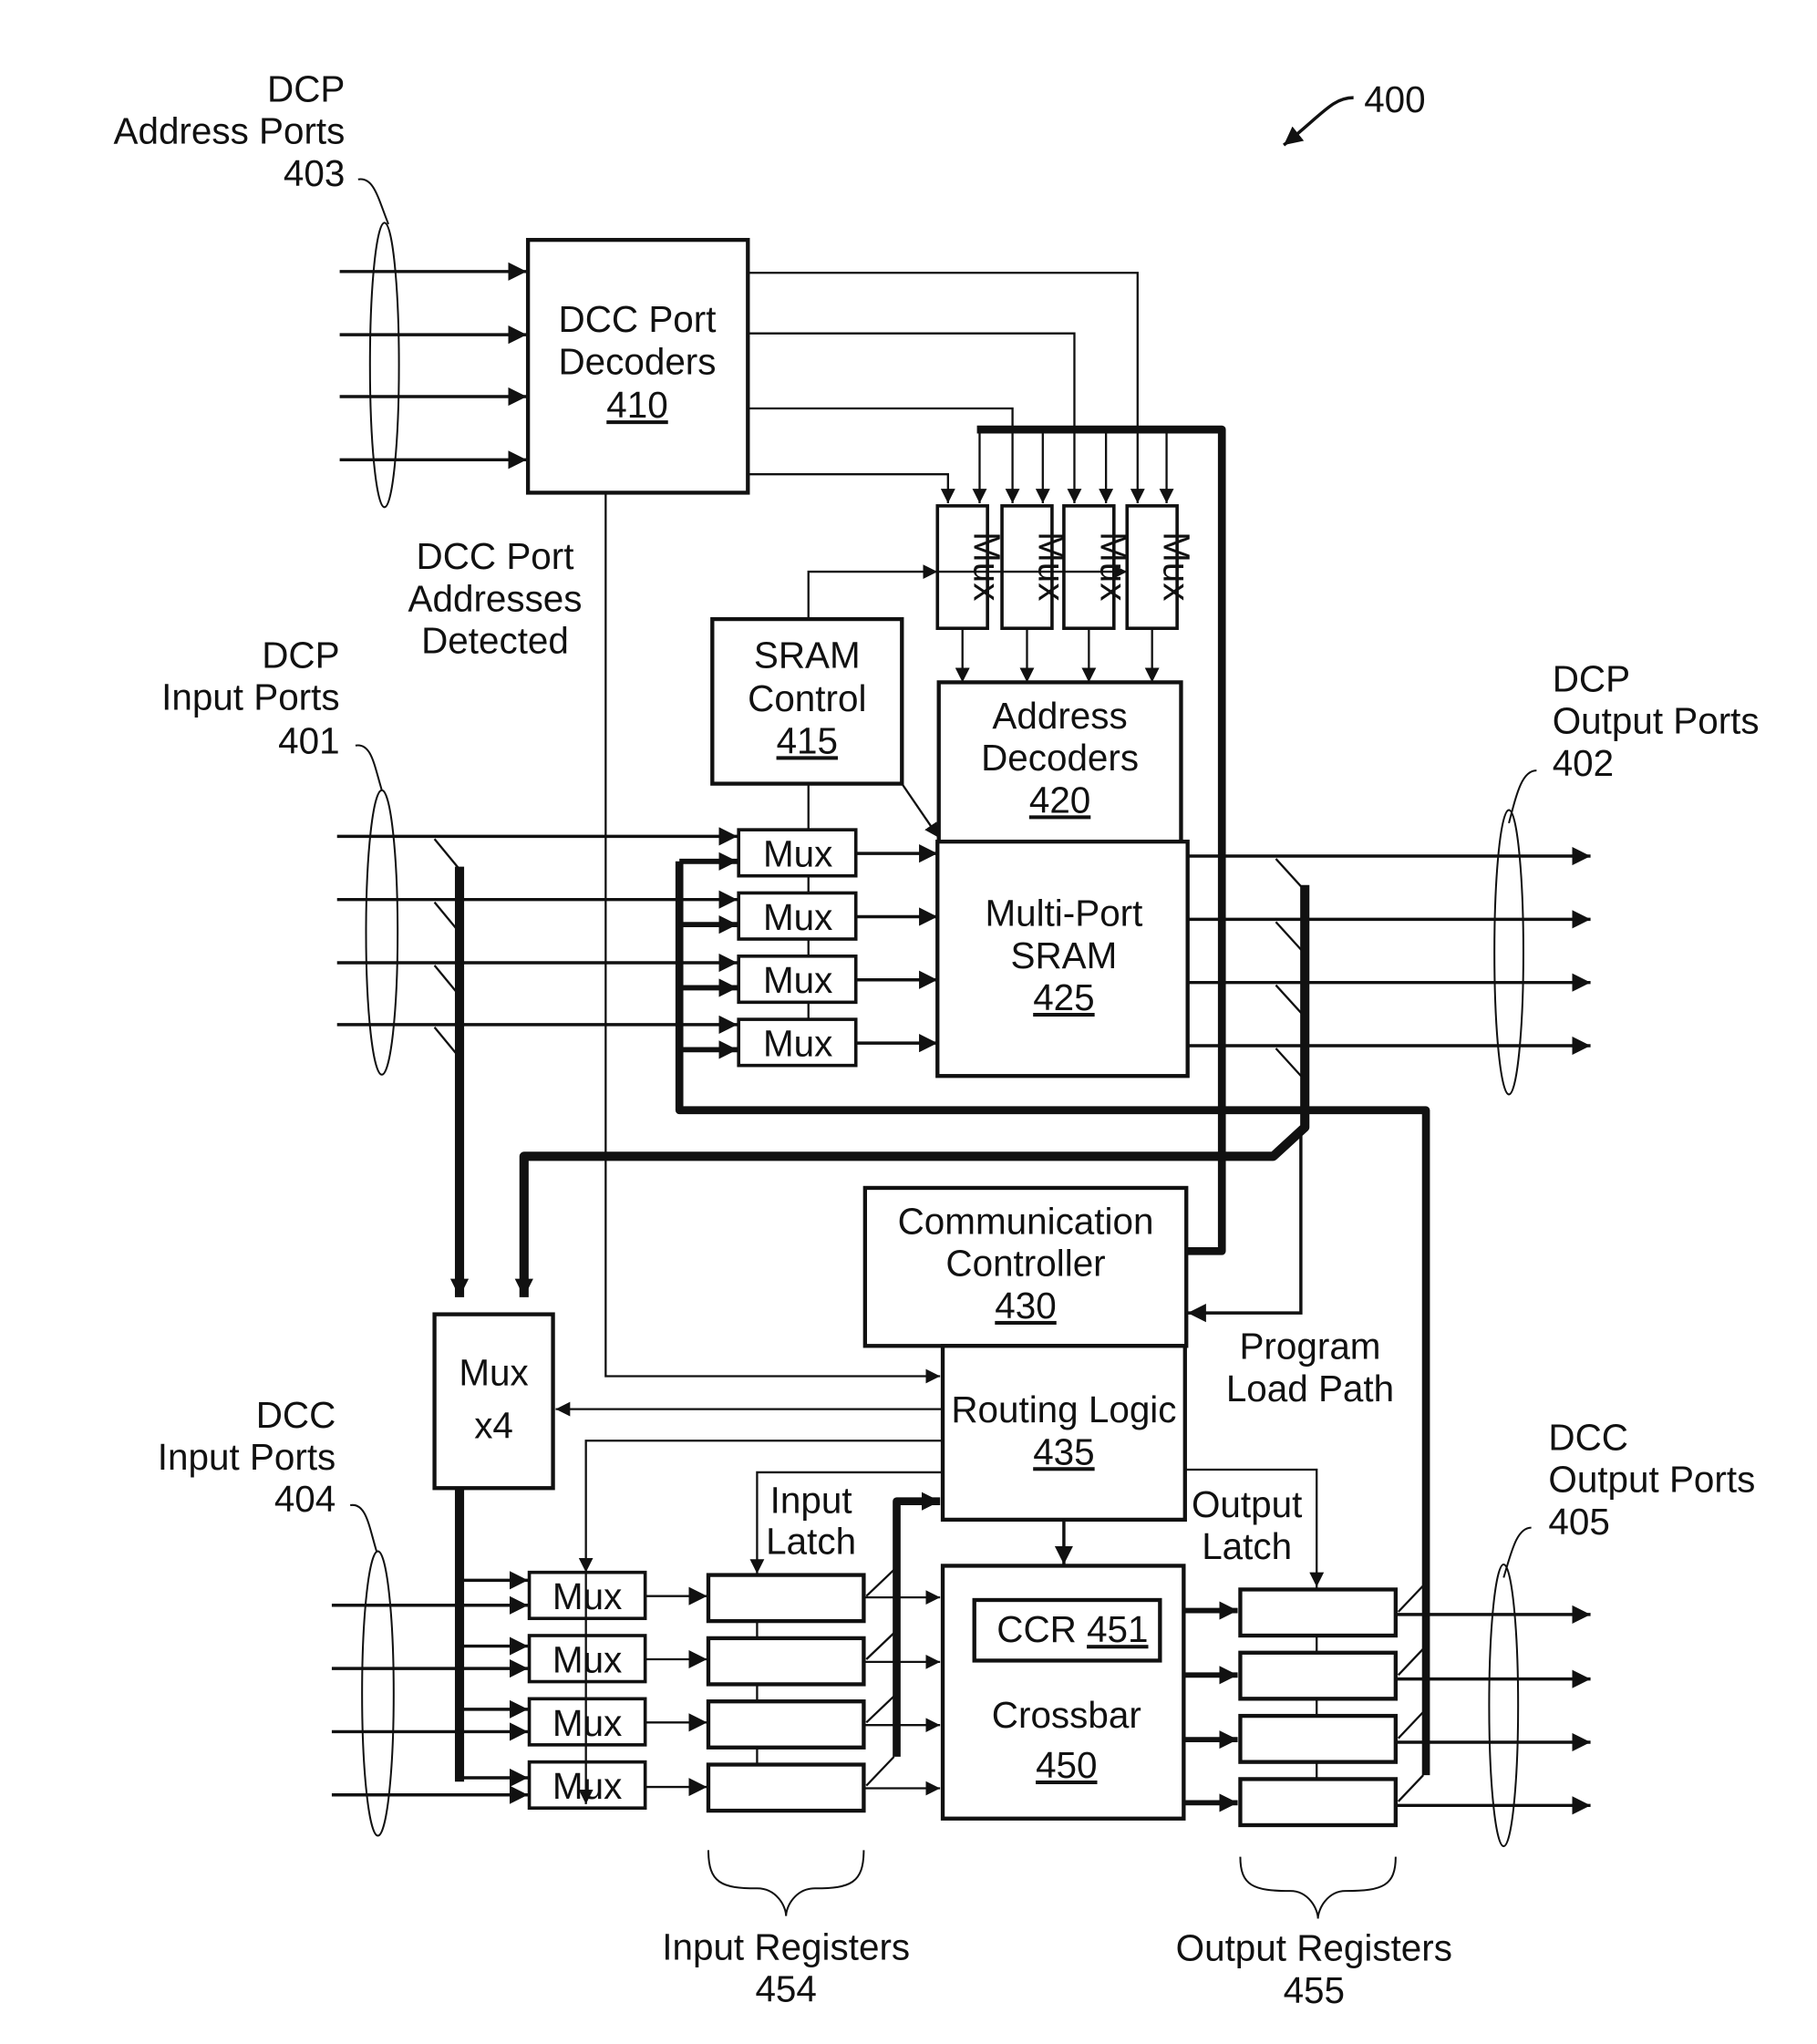  I want to click on label-line: Input Ports, so click(247, 1457).